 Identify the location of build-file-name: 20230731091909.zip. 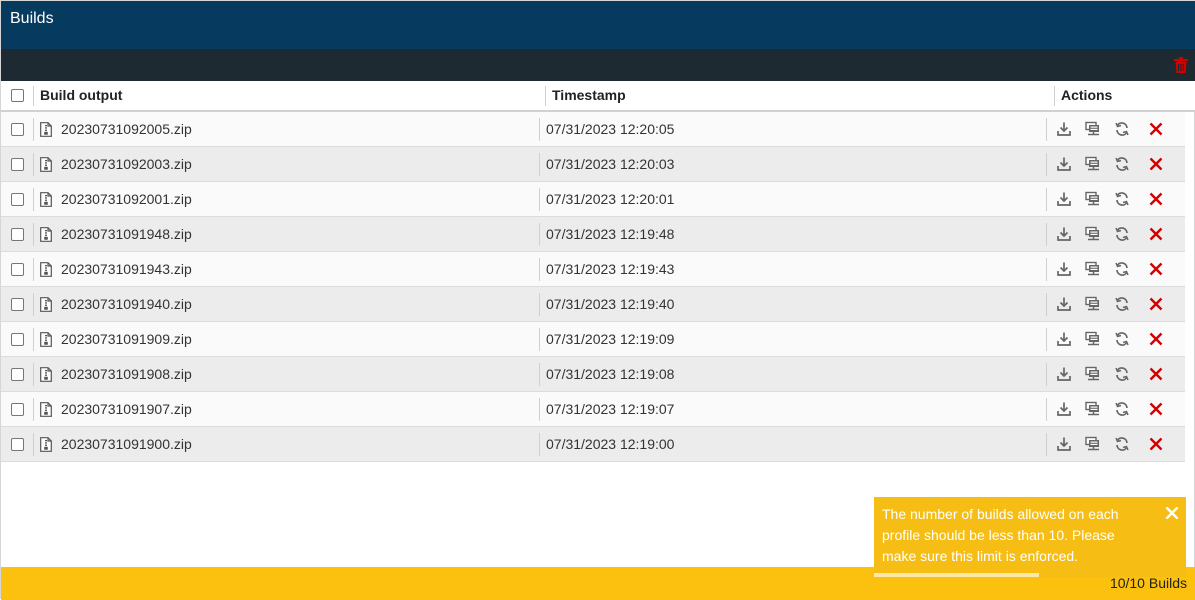
(126, 339).